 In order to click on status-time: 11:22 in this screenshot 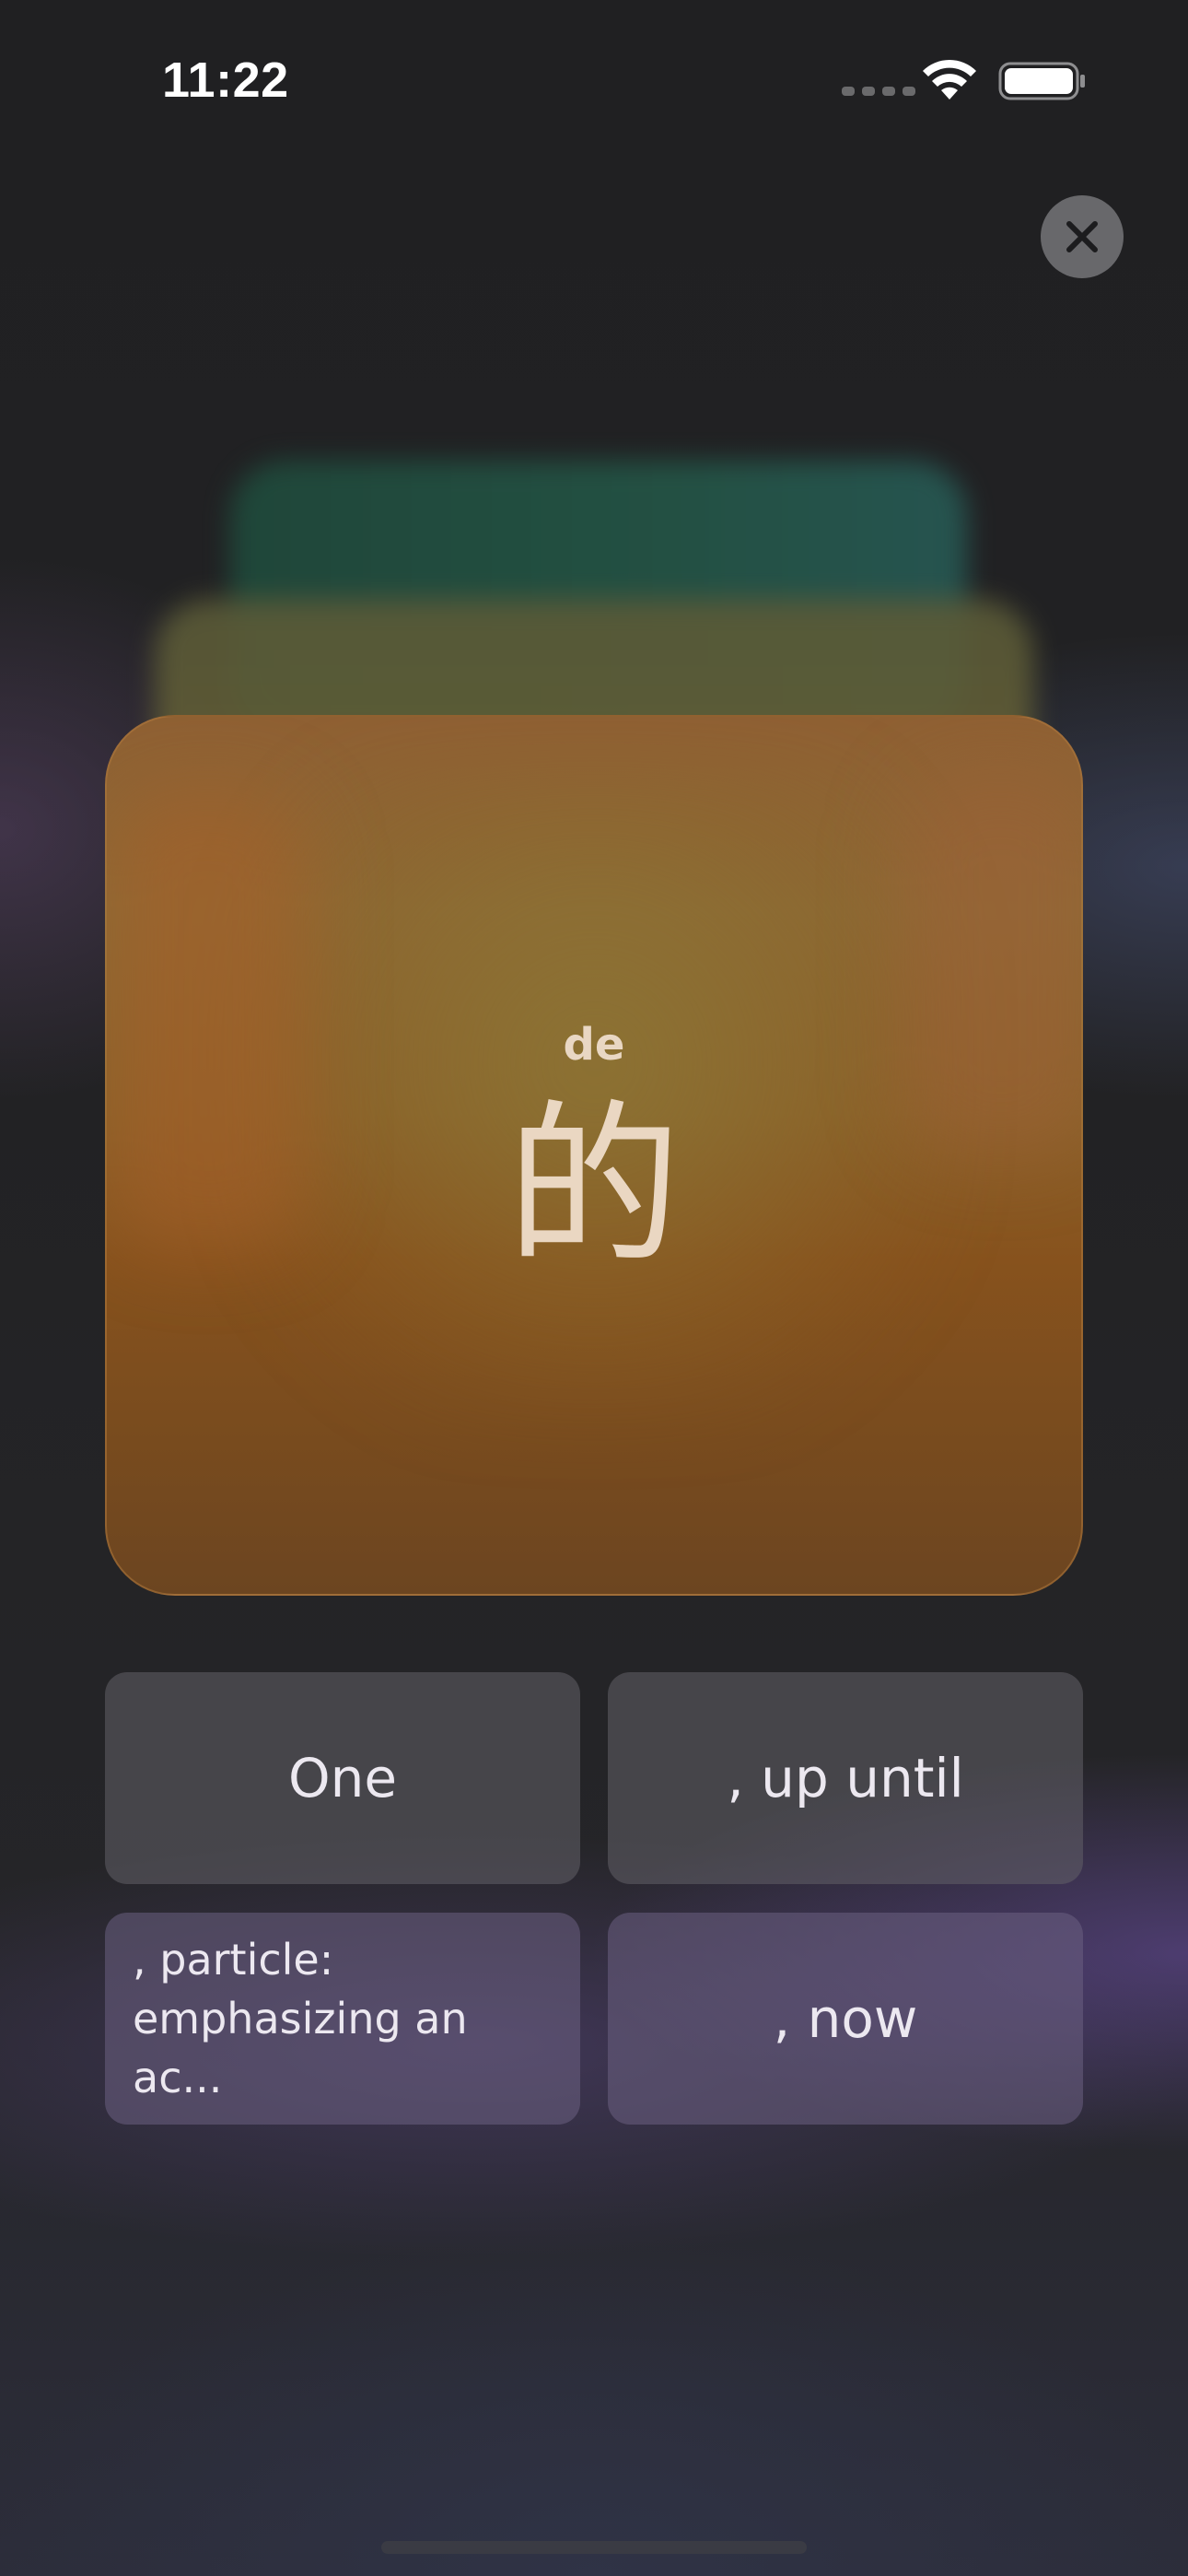, I will do `click(225, 80)`.